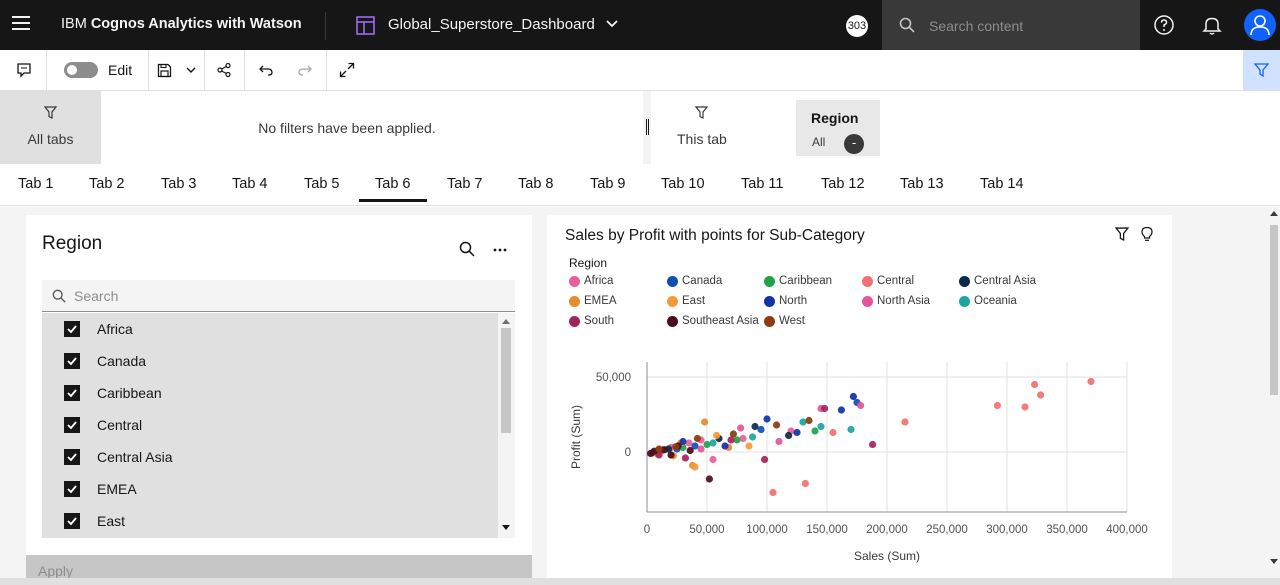 This screenshot has height=585, width=1280. What do you see at coordinates (640, 581) in the screenshot?
I see `horizontal-scrollbar` at bounding box center [640, 581].